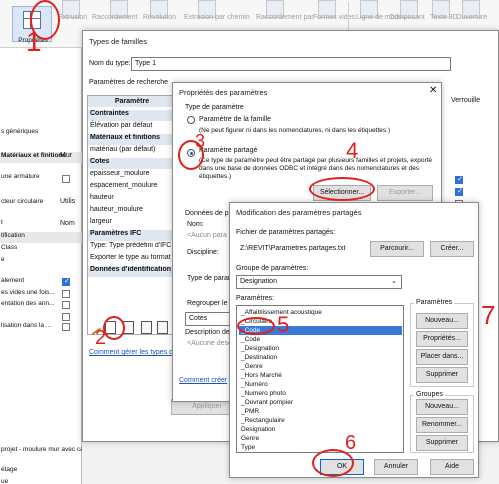 Image resolution: width=499 pixels, height=484 pixels. I want to click on name-label: Nom:, so click(195, 224).